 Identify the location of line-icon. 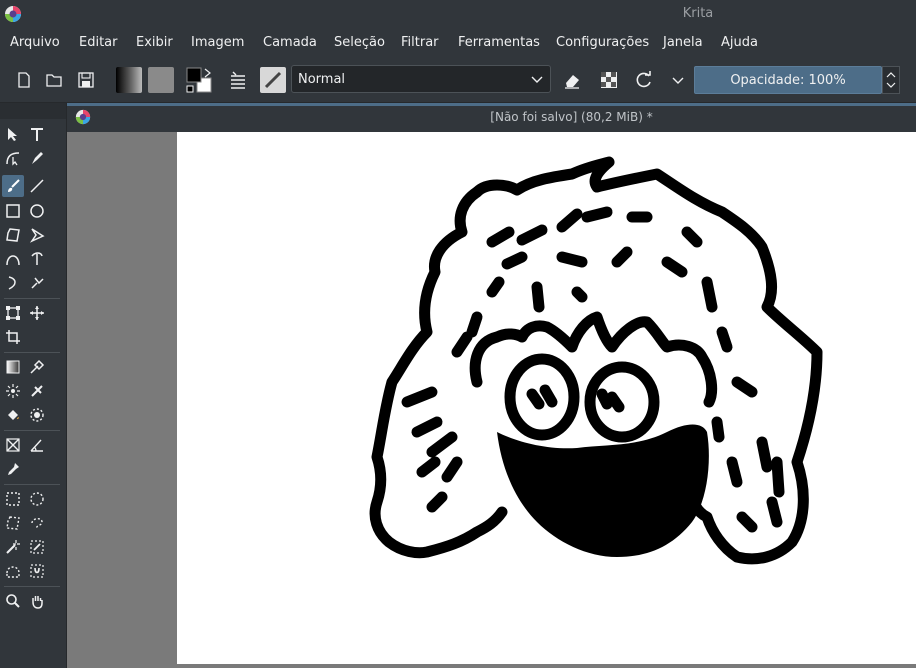
(37, 186).